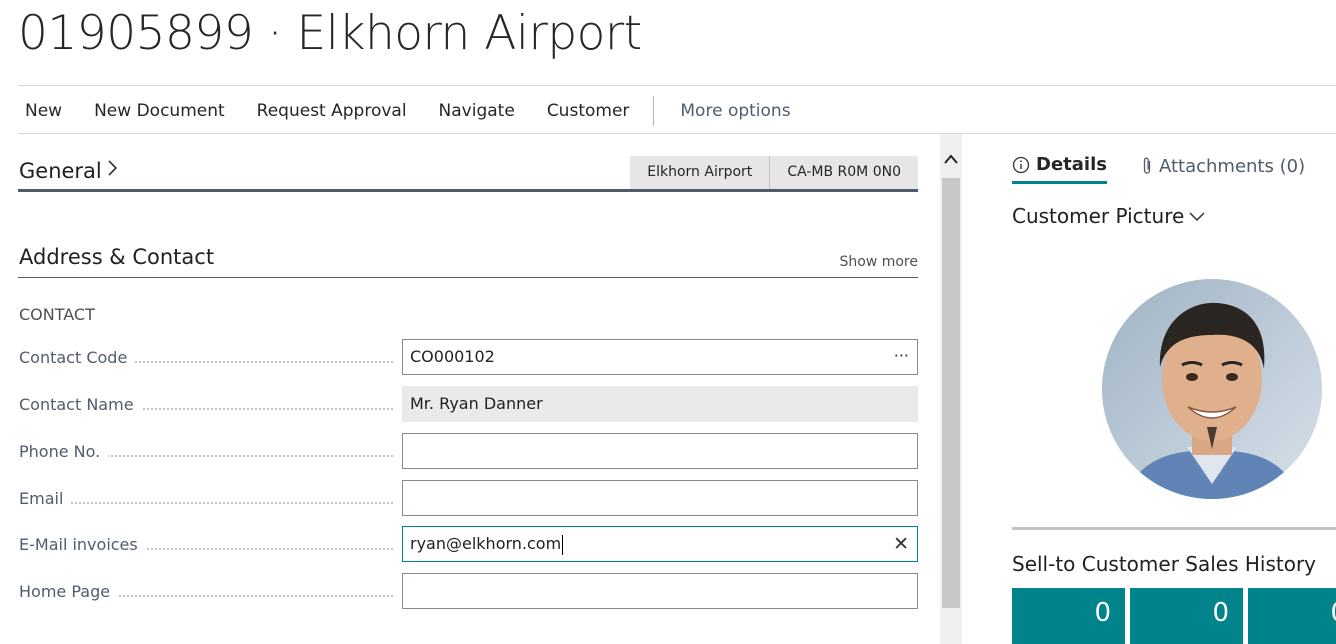  What do you see at coordinates (116, 257) in the screenshot?
I see `address-contact-title: Address & Contact` at bounding box center [116, 257].